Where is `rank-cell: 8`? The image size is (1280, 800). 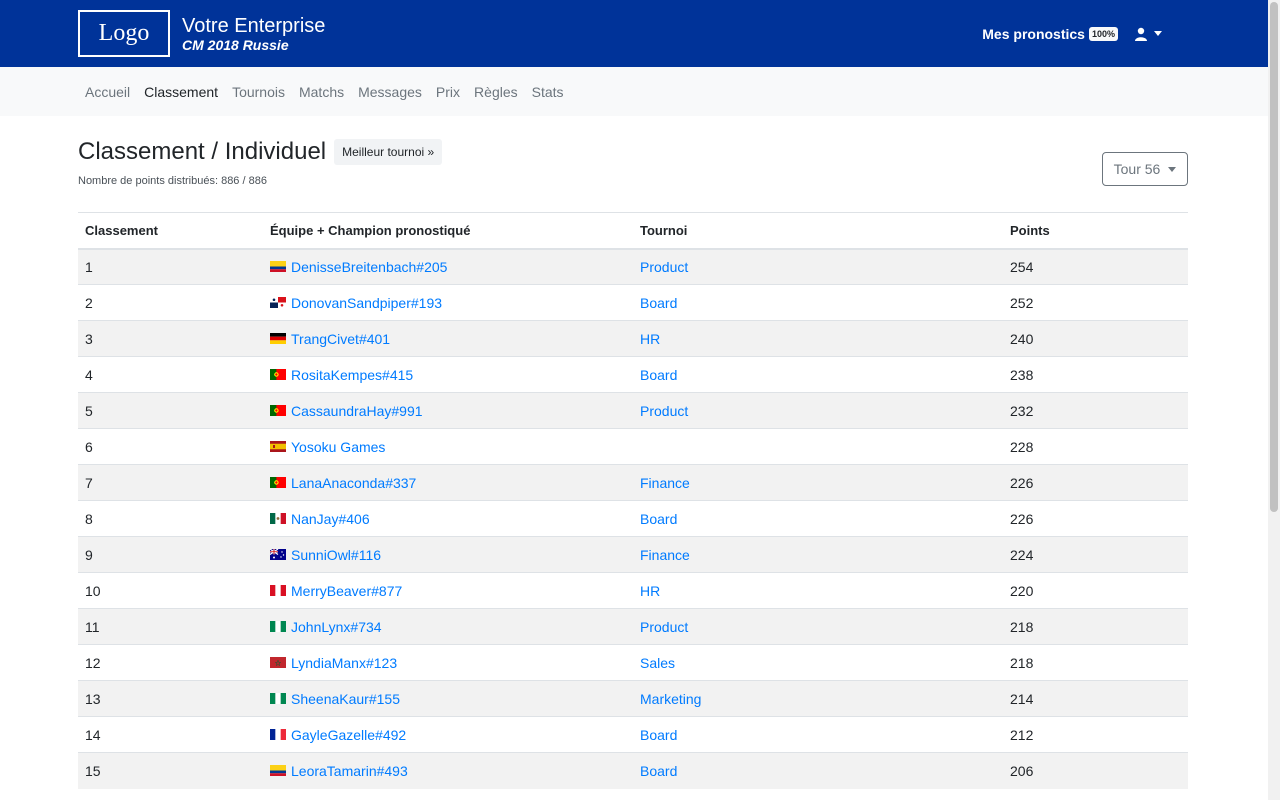
rank-cell: 8 is located at coordinates (170, 518).